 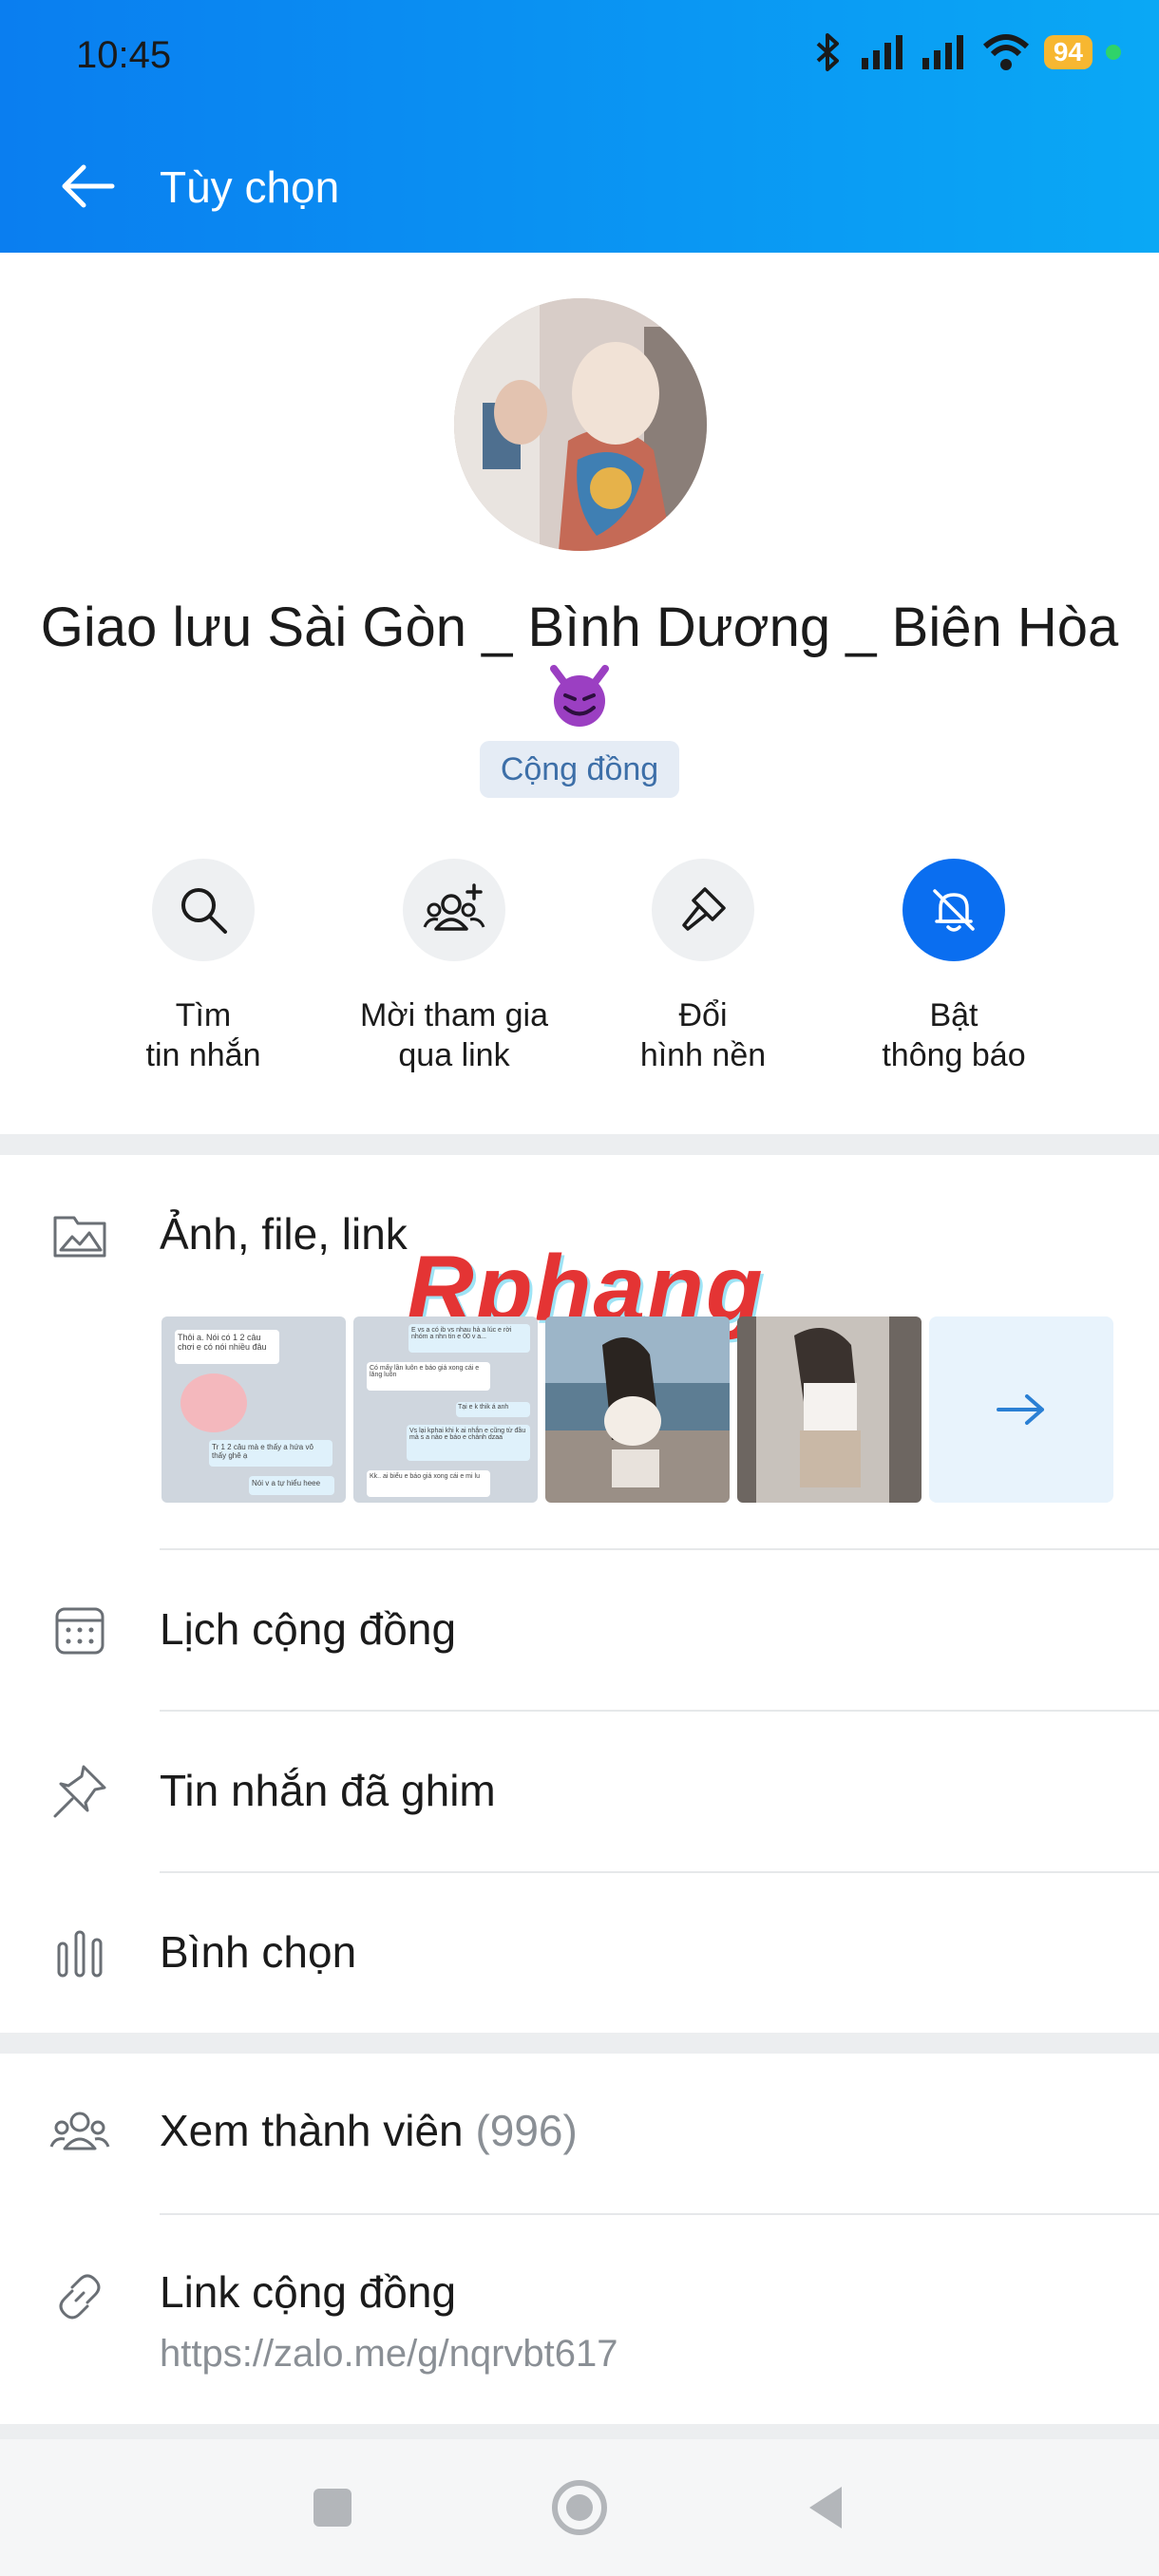 What do you see at coordinates (1113, 52) in the screenshot?
I see `status-dot` at bounding box center [1113, 52].